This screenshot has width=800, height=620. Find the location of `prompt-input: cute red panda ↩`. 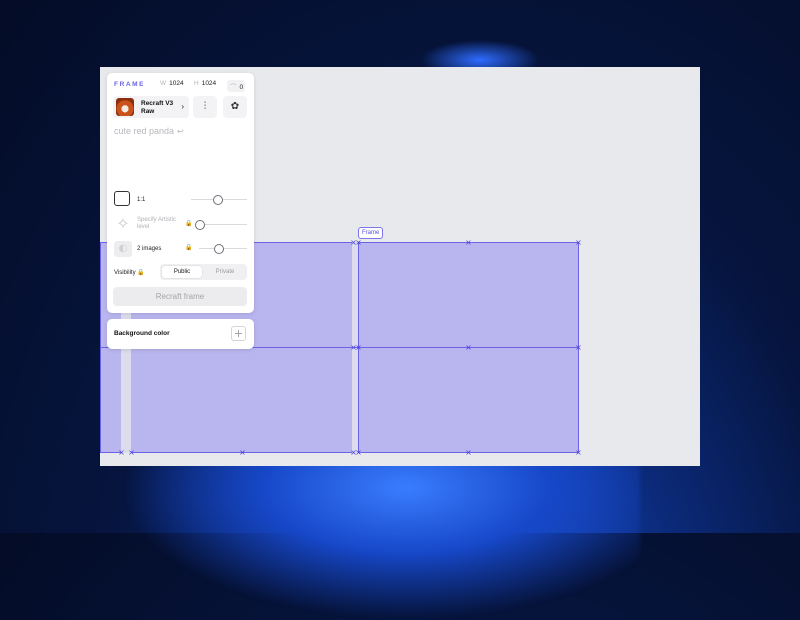

prompt-input: cute red panda ↩ is located at coordinates (149, 131).